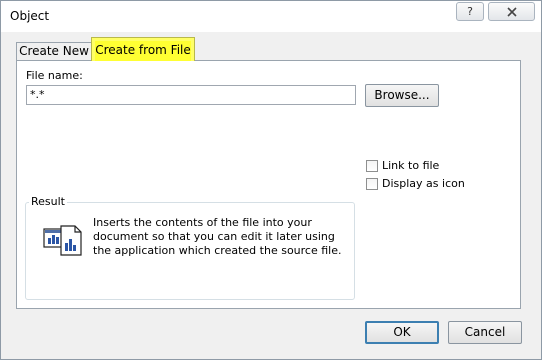 Image resolution: width=542 pixels, height=360 pixels. What do you see at coordinates (372, 166) in the screenshot?
I see `link-to-file-checkbox` at bounding box center [372, 166].